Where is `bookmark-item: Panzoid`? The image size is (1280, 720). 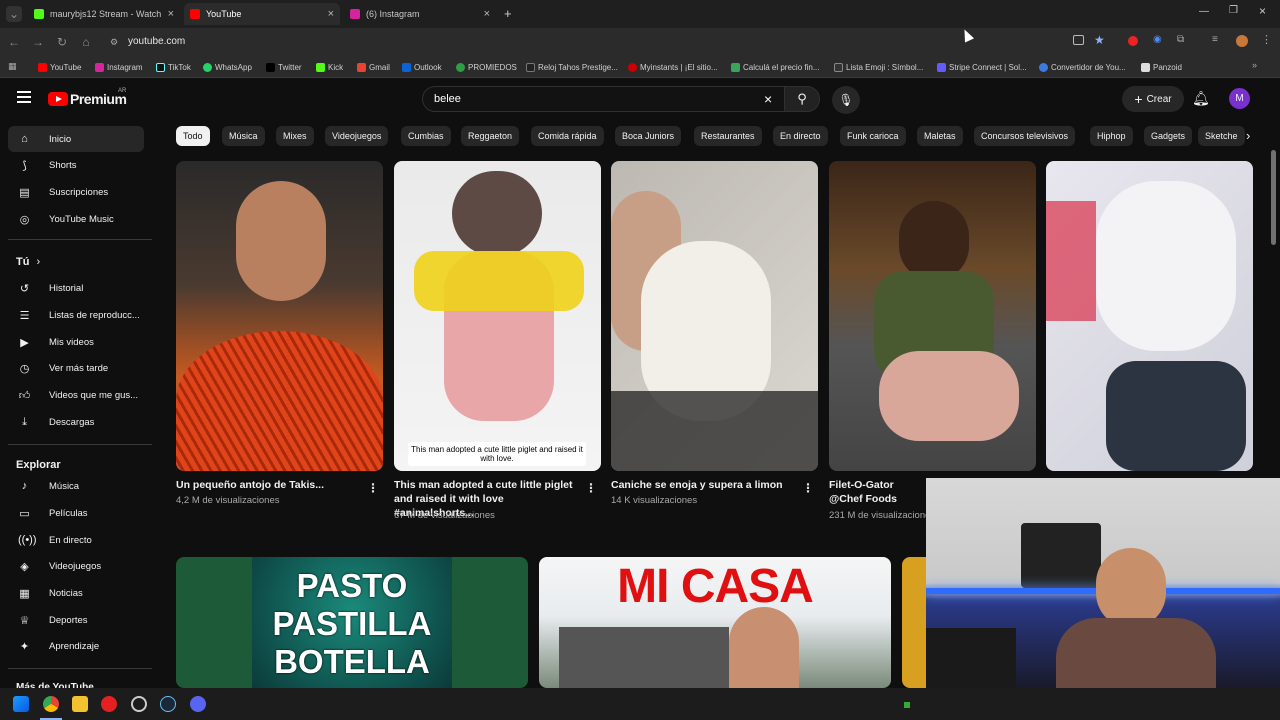
bookmark-item: Panzoid is located at coordinates (1161, 67).